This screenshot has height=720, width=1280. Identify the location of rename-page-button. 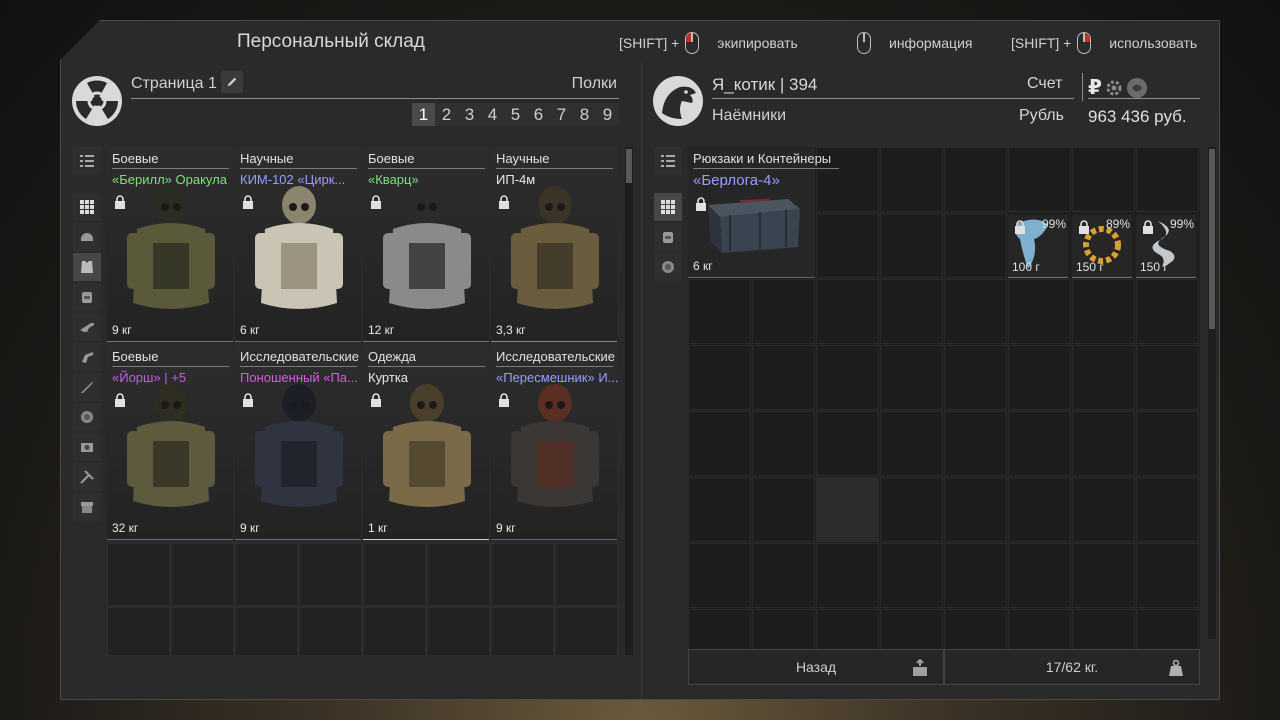
(232, 82).